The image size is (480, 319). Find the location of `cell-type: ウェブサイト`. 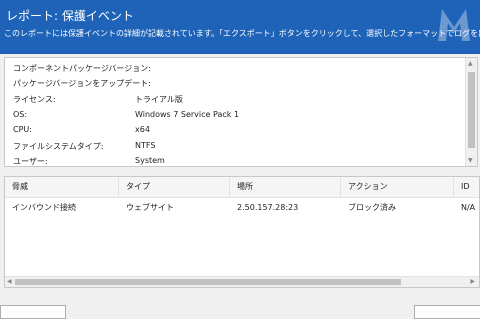

cell-type: ウェブサイト is located at coordinates (150, 207).